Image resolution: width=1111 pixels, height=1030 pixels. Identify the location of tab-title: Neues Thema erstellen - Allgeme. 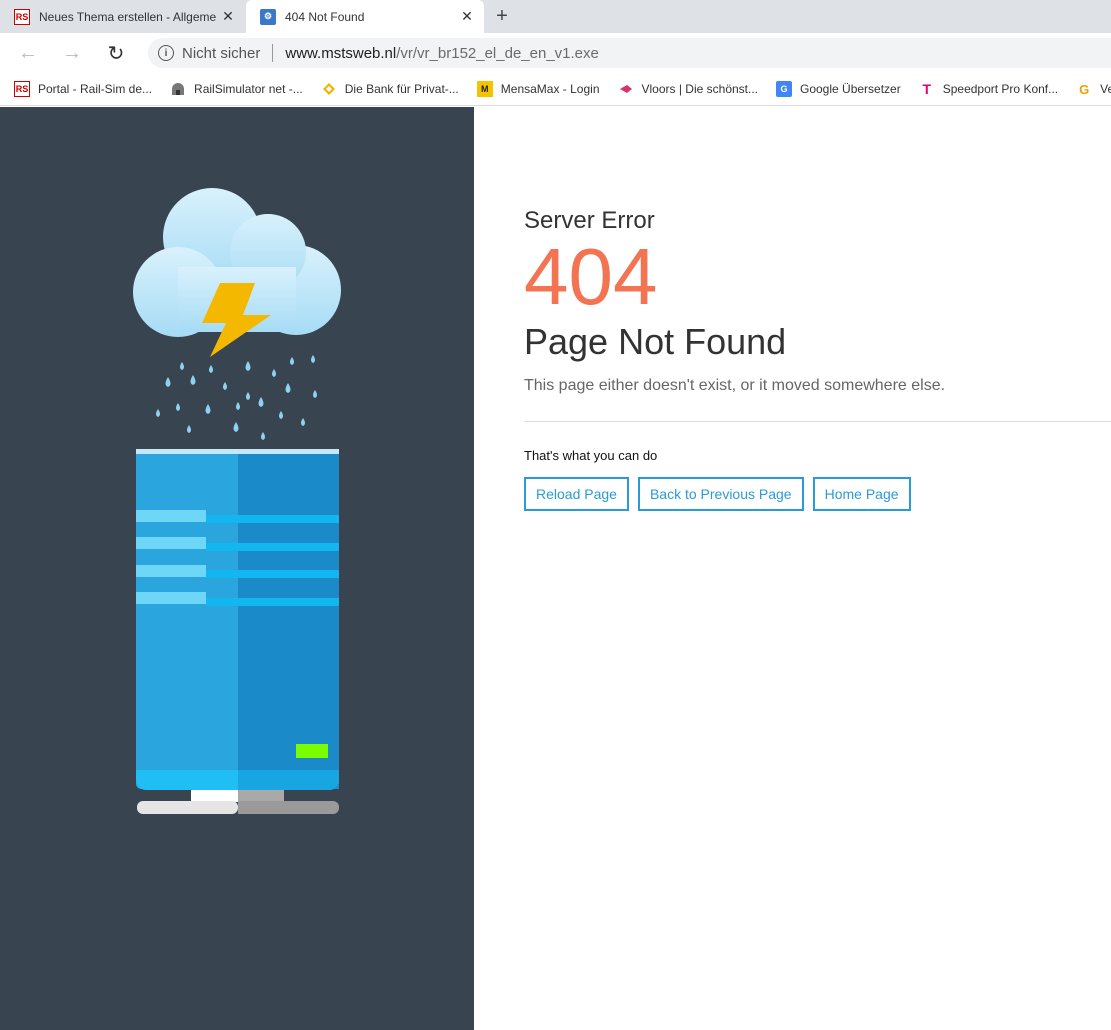
(128, 16).